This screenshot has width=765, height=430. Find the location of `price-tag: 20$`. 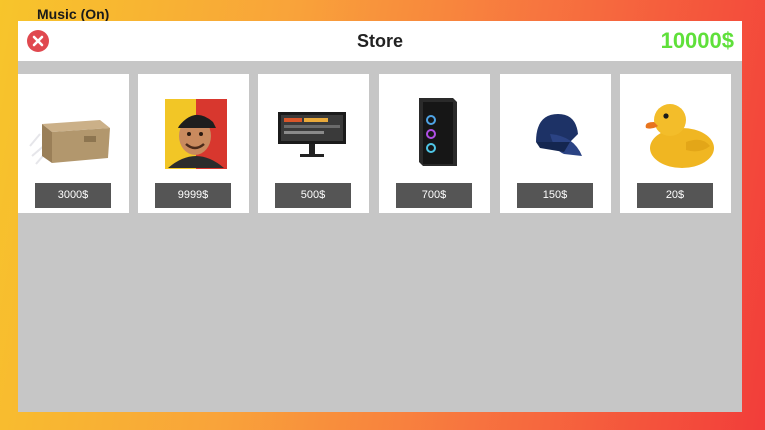

price-tag: 20$ is located at coordinates (675, 195).